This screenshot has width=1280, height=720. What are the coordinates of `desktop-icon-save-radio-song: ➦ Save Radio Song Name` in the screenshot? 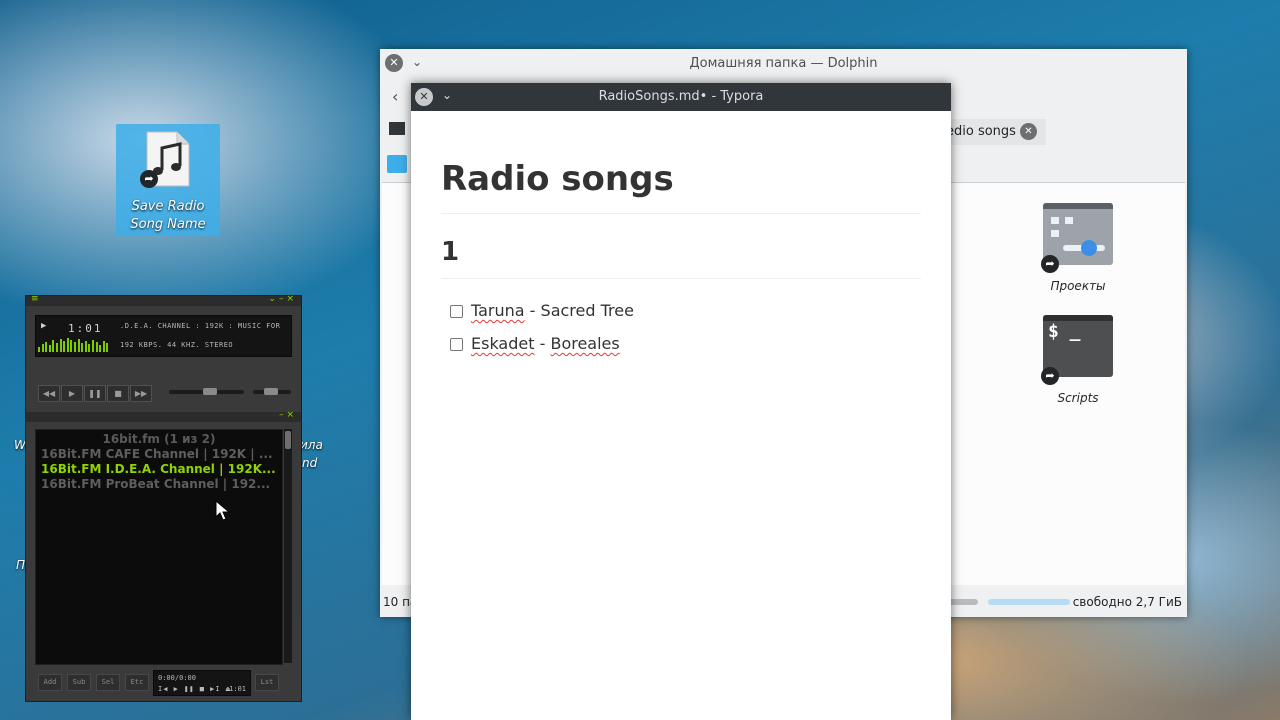 It's located at (168, 180).